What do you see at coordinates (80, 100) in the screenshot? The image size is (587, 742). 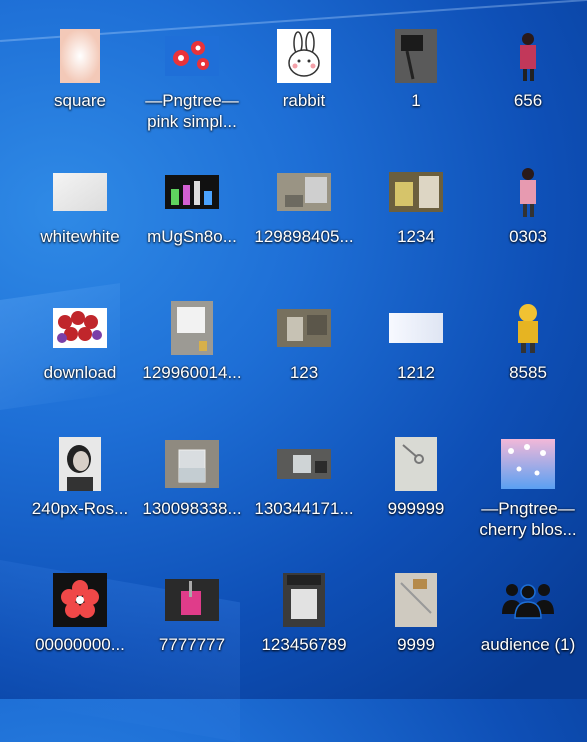 I see `icon-label: square` at bounding box center [80, 100].